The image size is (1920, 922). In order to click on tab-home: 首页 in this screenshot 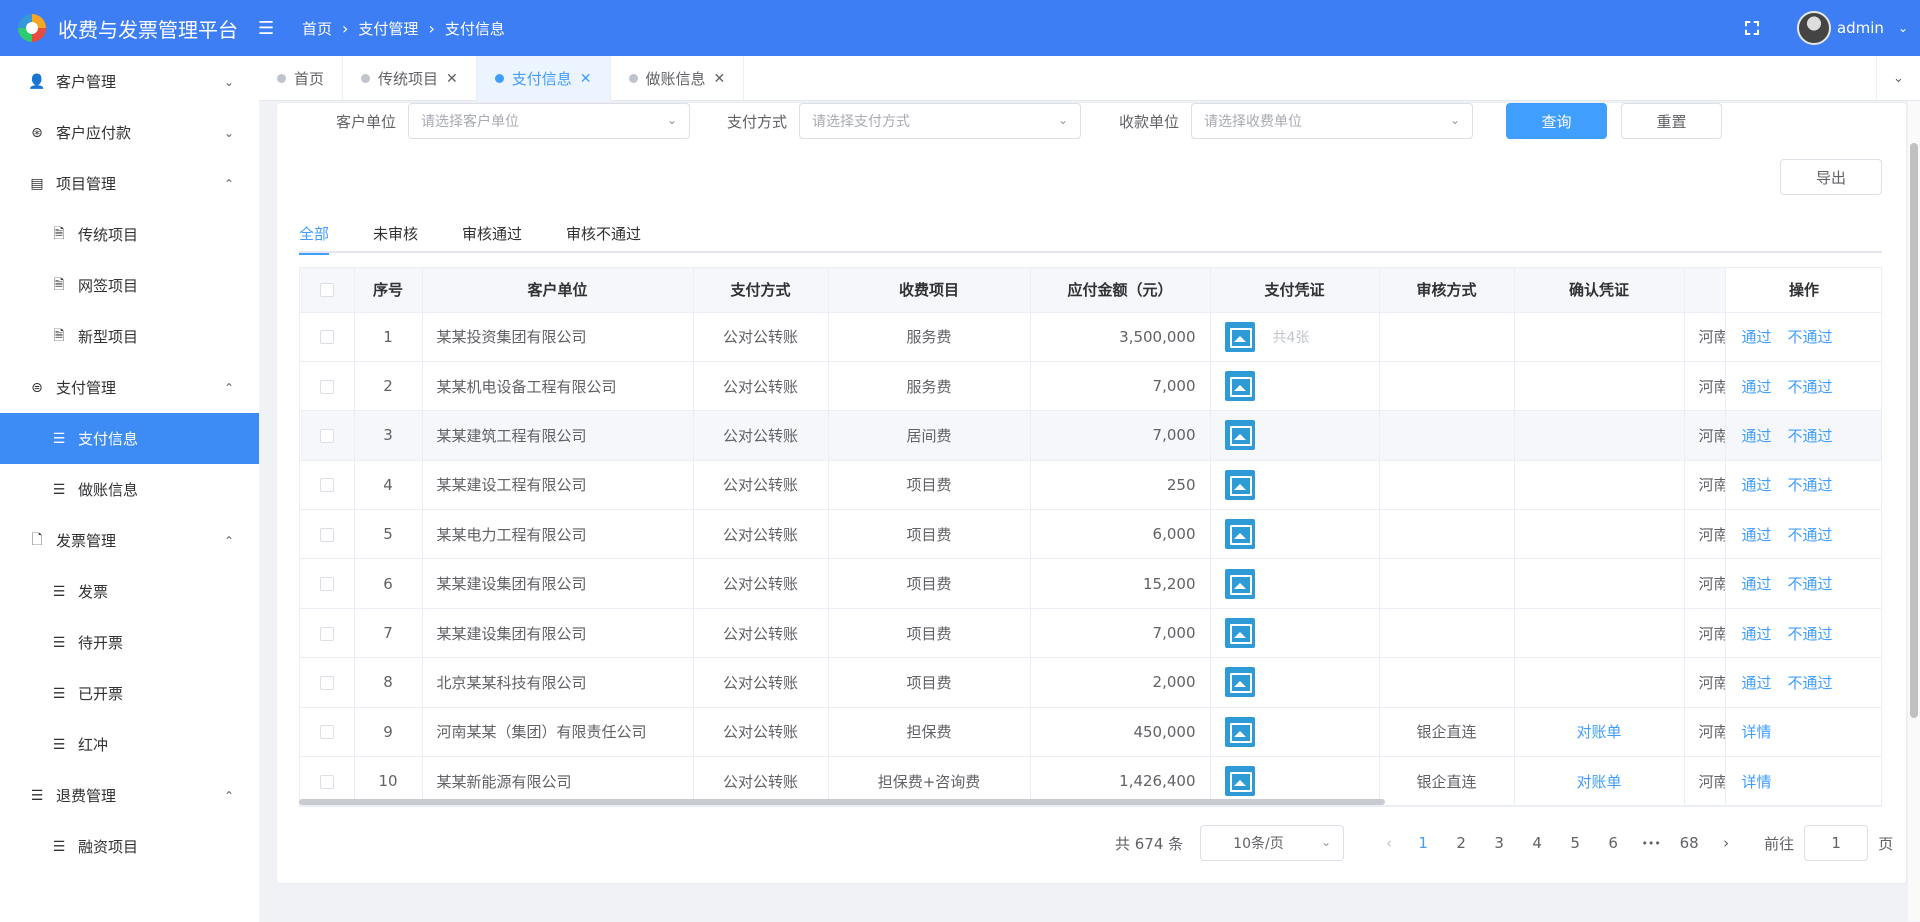, I will do `click(301, 78)`.